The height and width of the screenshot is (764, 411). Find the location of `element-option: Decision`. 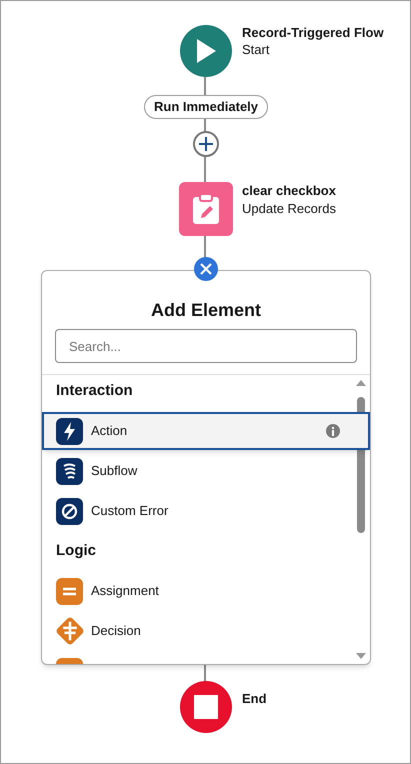

element-option: Decision is located at coordinates (198, 631).